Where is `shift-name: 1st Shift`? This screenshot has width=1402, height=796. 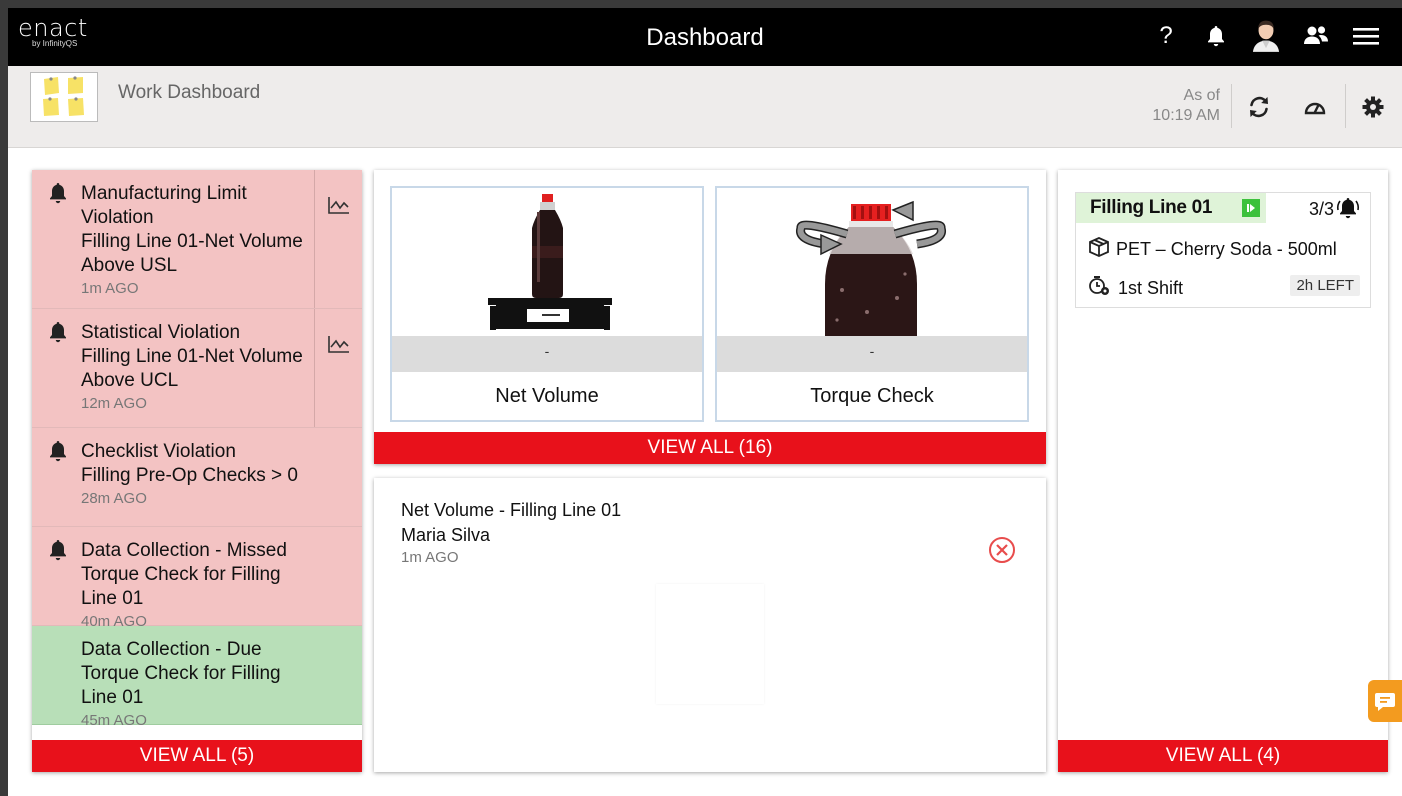
shift-name: 1st Shift is located at coordinates (1151, 288).